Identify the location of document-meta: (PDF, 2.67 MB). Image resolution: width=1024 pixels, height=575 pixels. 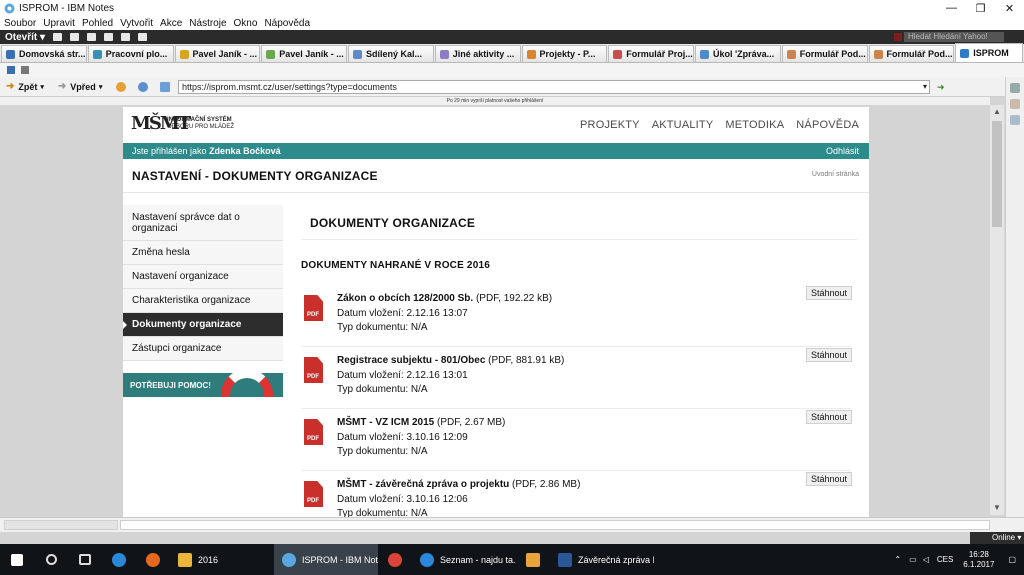
(470, 422).